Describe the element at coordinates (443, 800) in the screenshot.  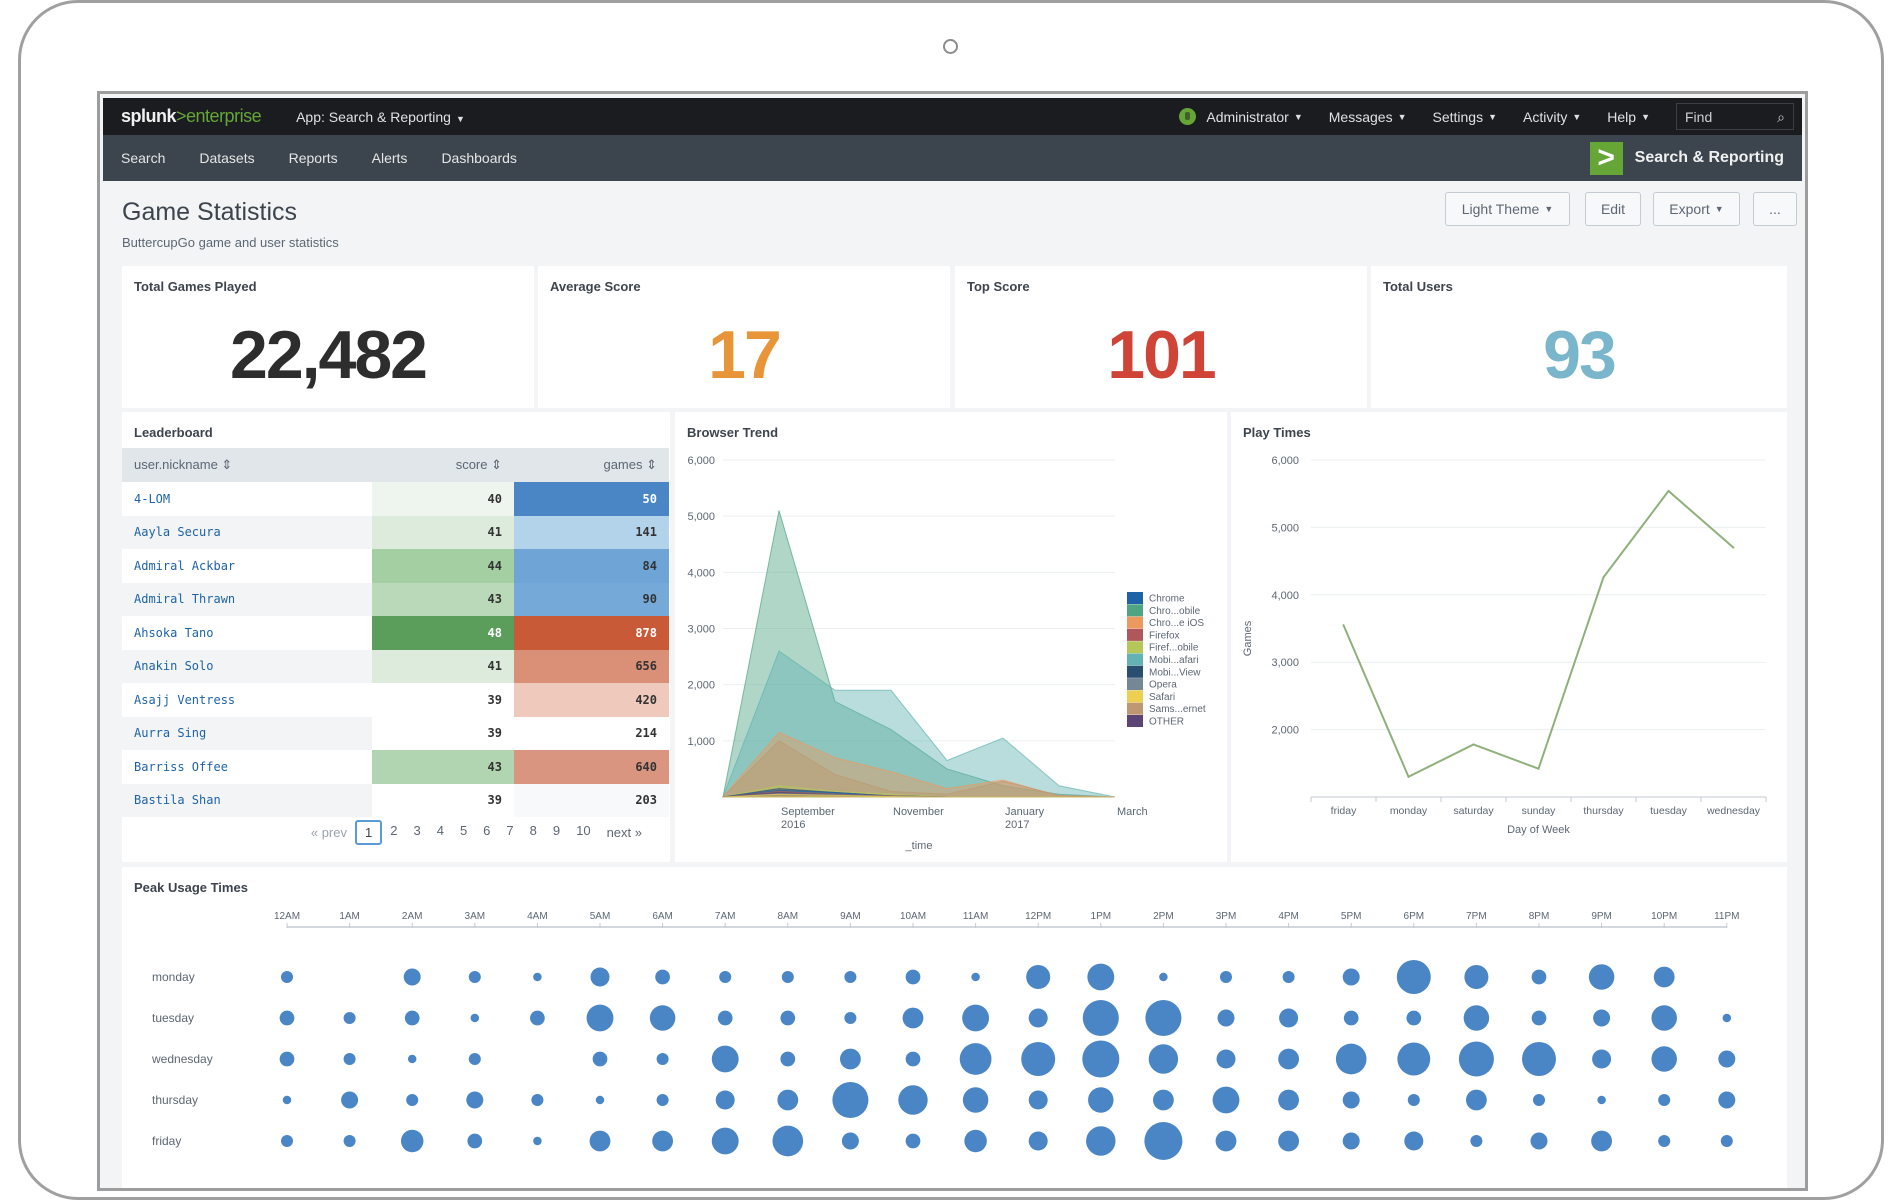
I see `score-cell: 39` at that location.